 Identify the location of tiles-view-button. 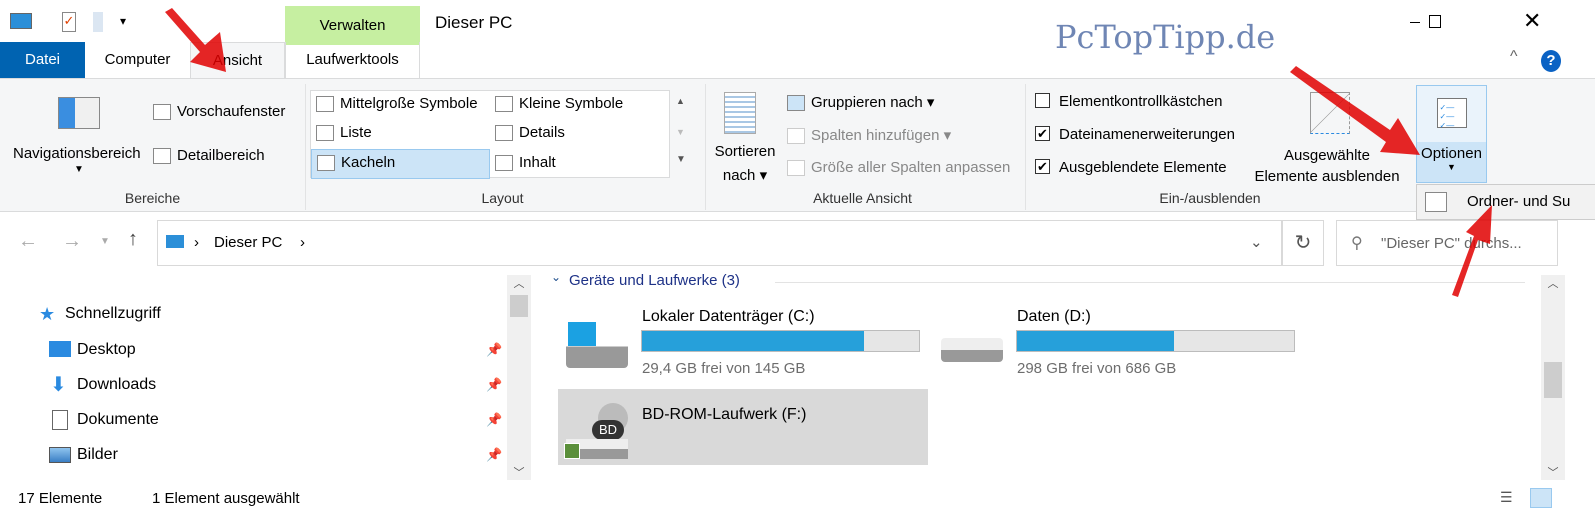
(1541, 498).